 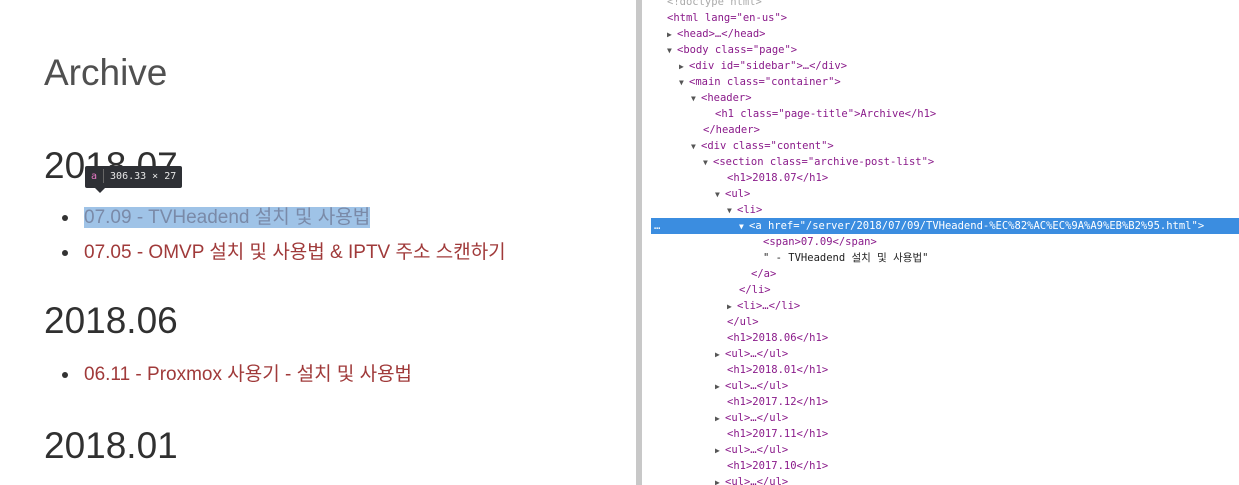 I want to click on dom-node-line: <span>07.09</span>, so click(x=945, y=242).